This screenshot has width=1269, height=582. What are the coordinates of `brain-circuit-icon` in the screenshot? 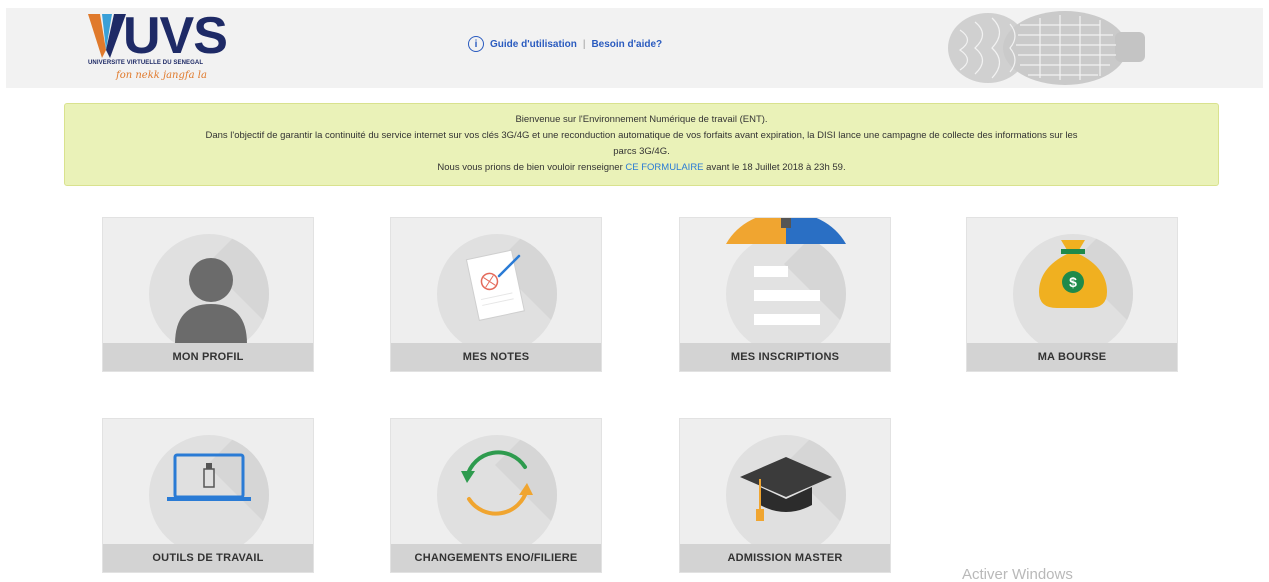 It's located at (1046, 48).